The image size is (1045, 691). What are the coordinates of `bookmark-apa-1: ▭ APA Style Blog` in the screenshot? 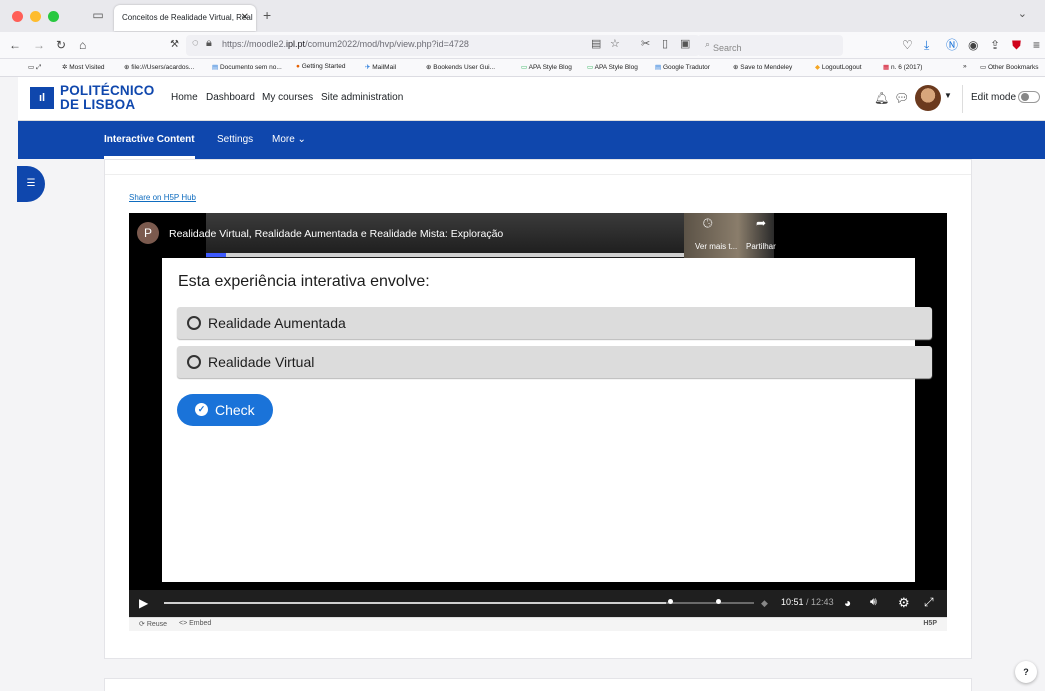 It's located at (546, 67).